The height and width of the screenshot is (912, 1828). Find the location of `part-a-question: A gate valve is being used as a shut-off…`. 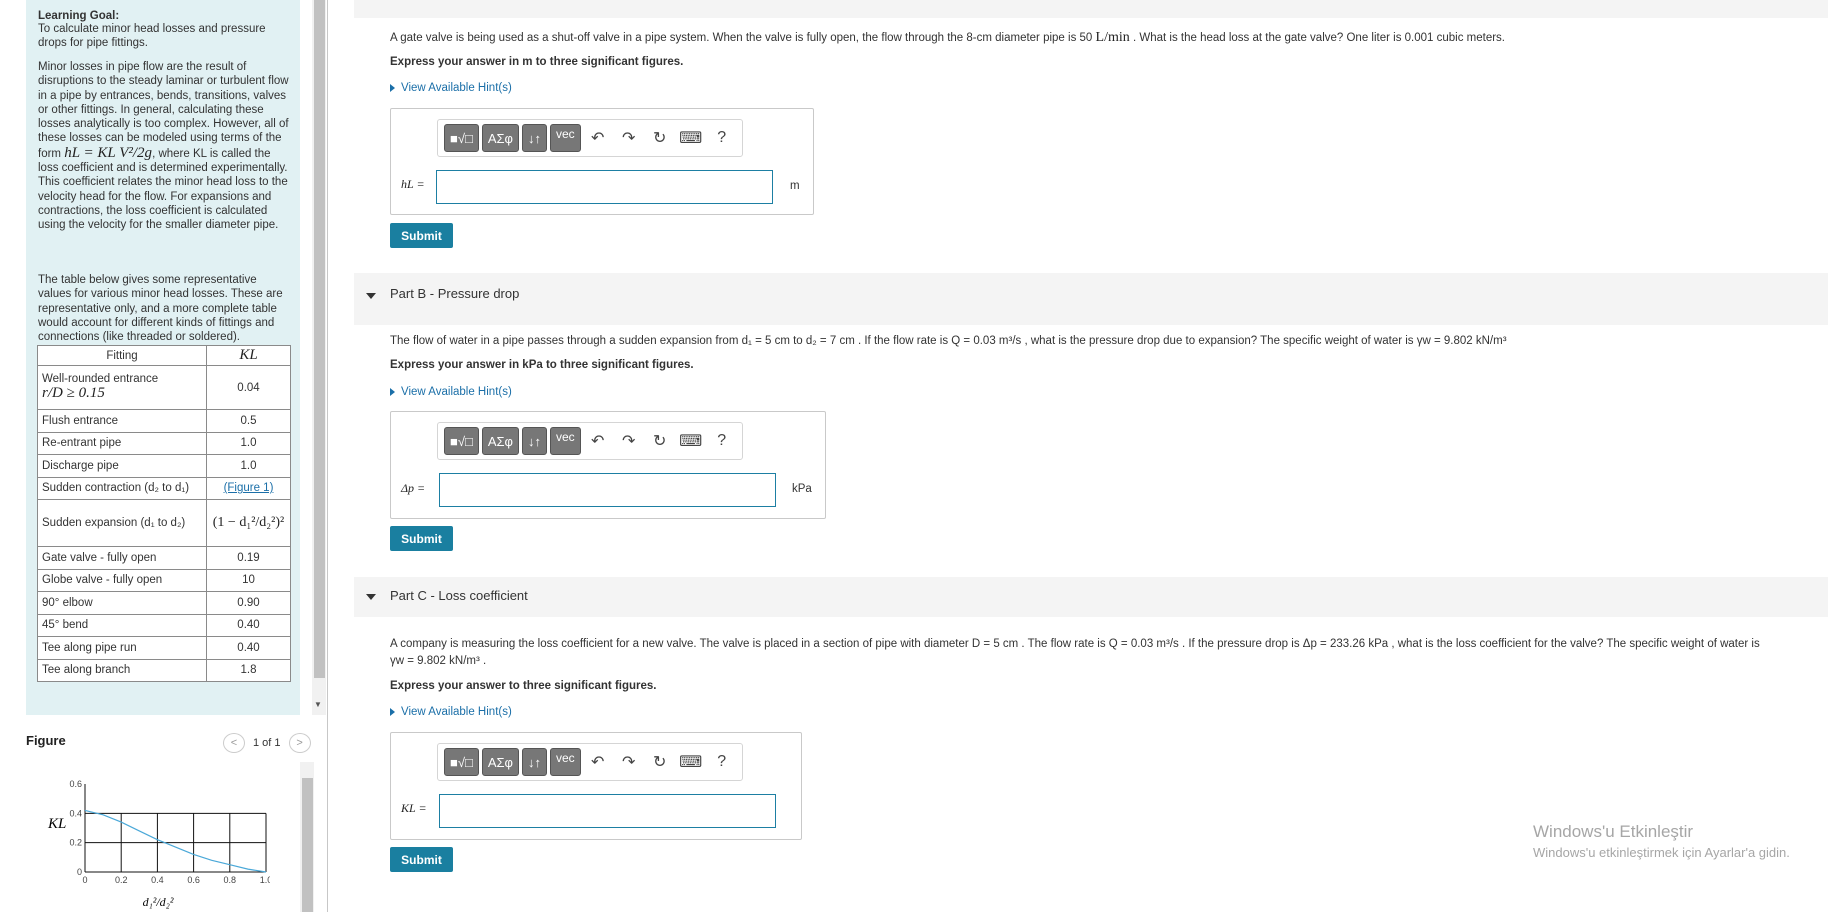

part-a-question: A gate valve is being used as a shut-off… is located at coordinates (947, 37).